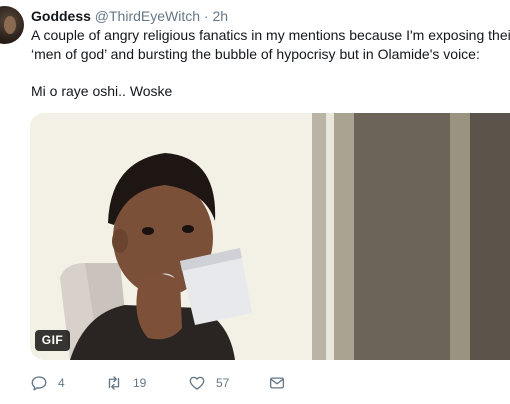 The image size is (510, 404). I want to click on envelope-icon, so click(277, 383).